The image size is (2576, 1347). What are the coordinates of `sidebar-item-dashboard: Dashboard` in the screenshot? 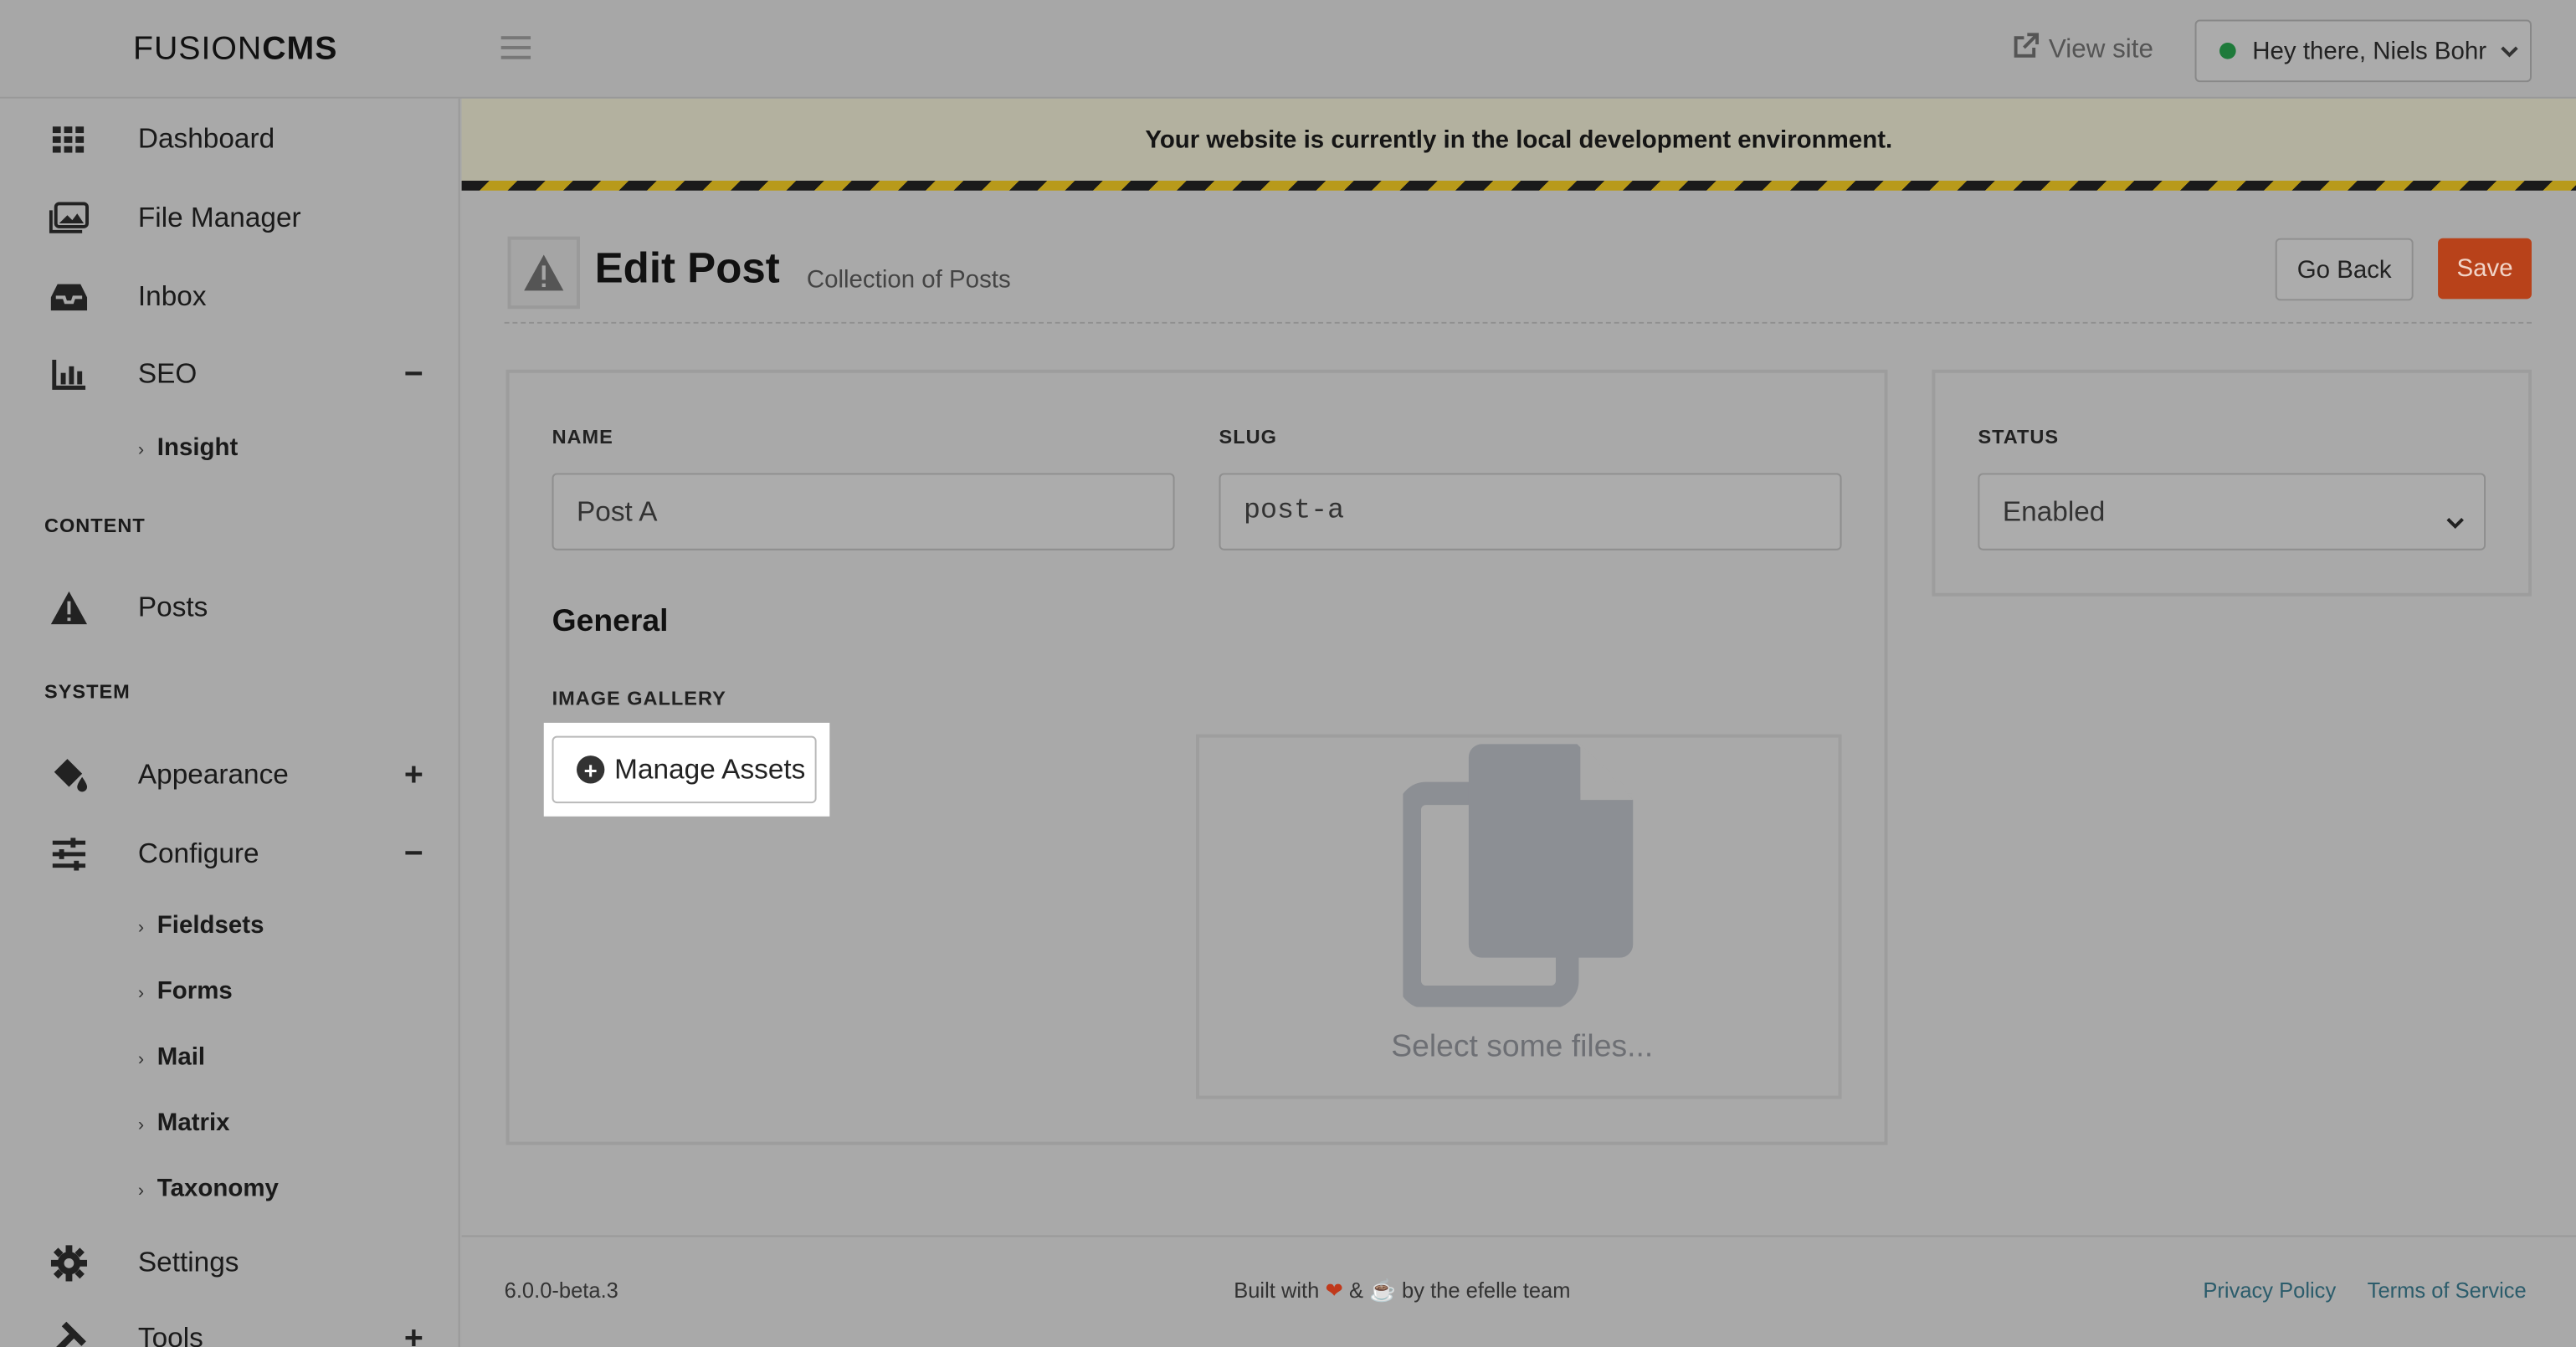 It's located at (230, 140).